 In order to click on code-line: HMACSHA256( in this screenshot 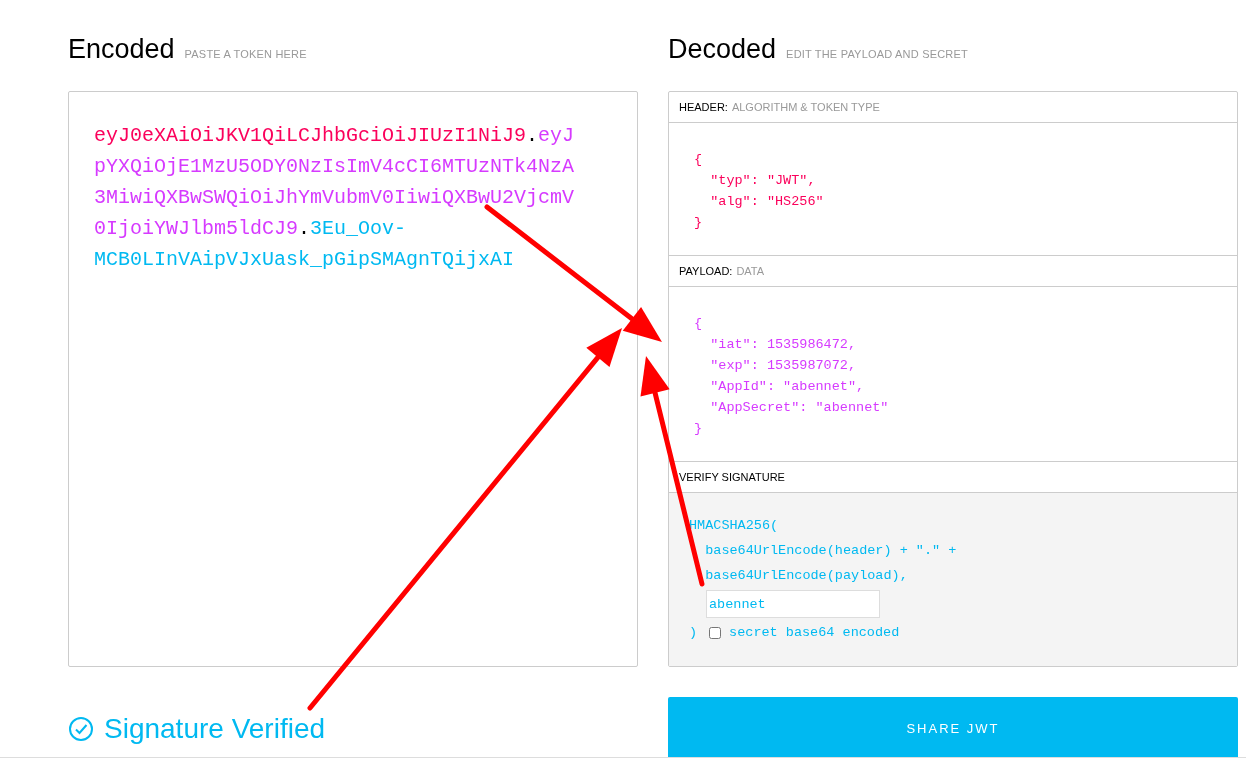, I will do `click(734, 526)`.